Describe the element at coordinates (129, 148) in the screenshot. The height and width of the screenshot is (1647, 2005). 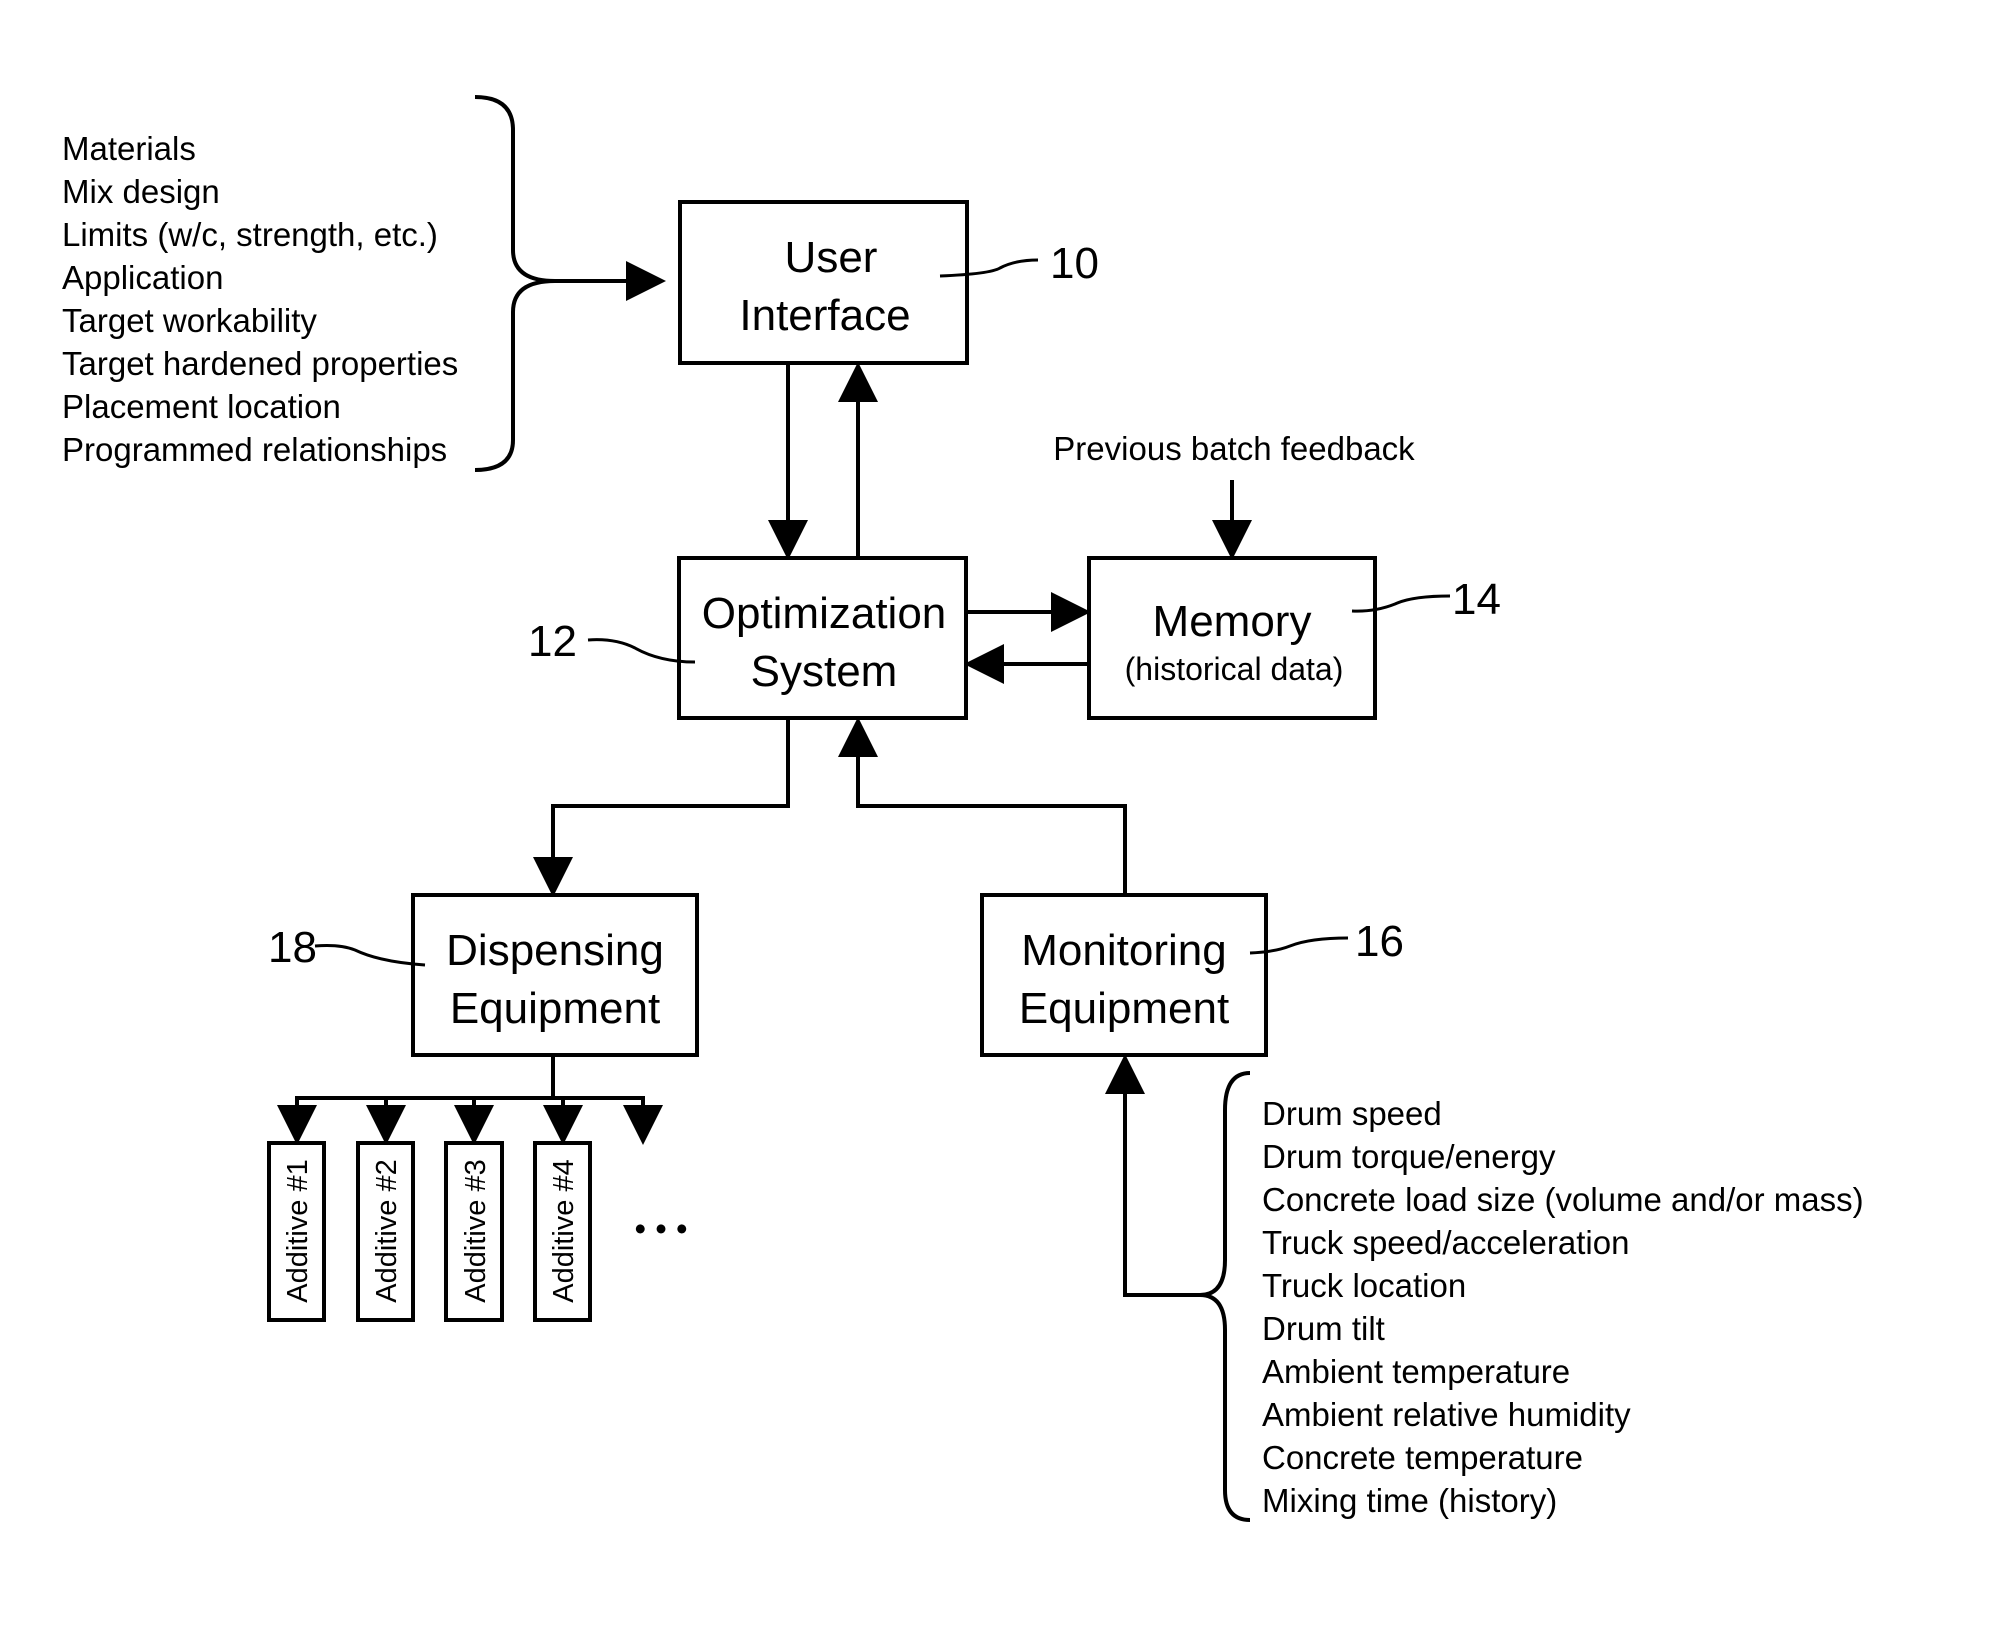
I see `input-item: Materials` at that location.